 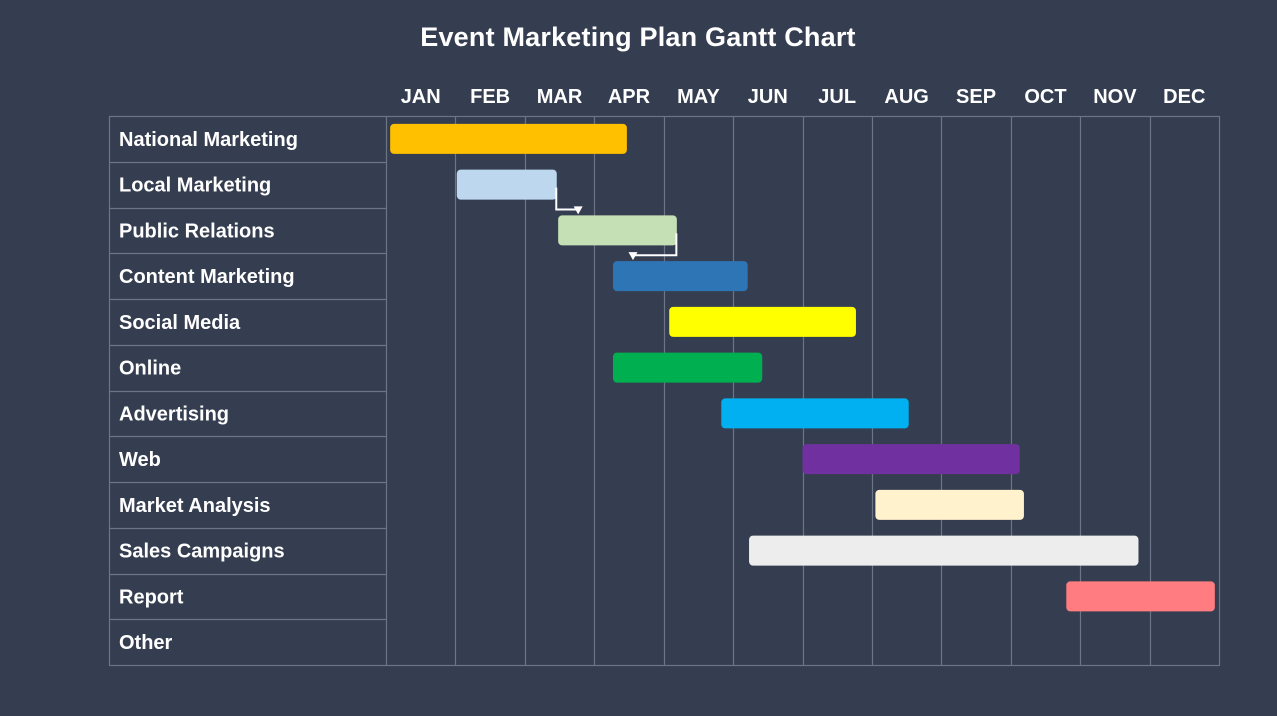 What do you see at coordinates (815, 413) in the screenshot?
I see `task-bar-advertising` at bounding box center [815, 413].